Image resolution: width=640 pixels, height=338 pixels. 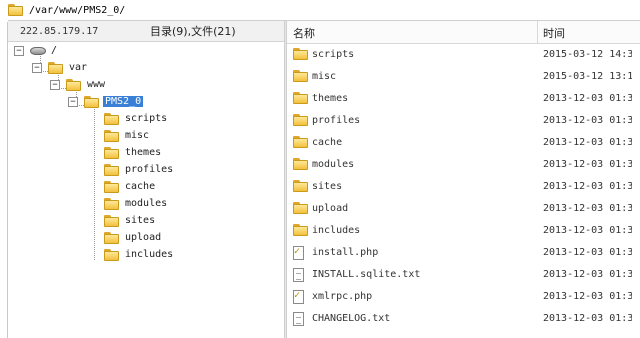 I want to click on tree-node-includes: includes, so click(x=138, y=254).